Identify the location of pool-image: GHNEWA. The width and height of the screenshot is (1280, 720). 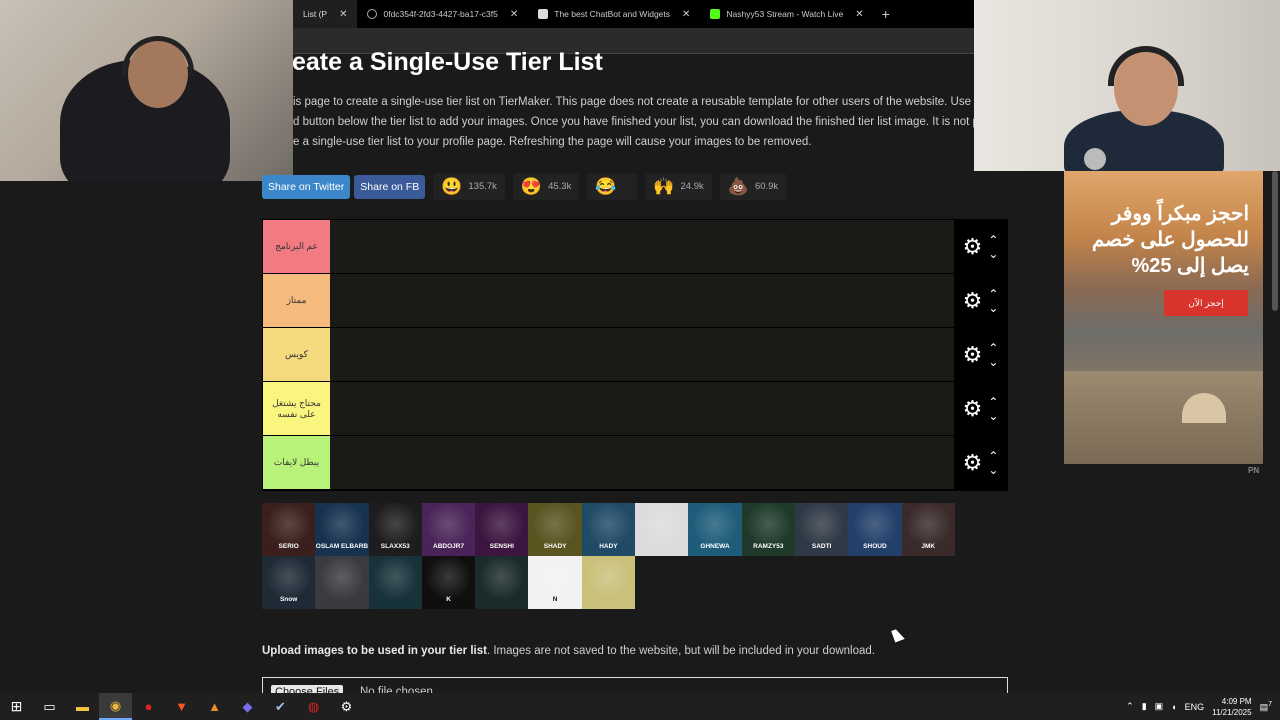
(715, 529).